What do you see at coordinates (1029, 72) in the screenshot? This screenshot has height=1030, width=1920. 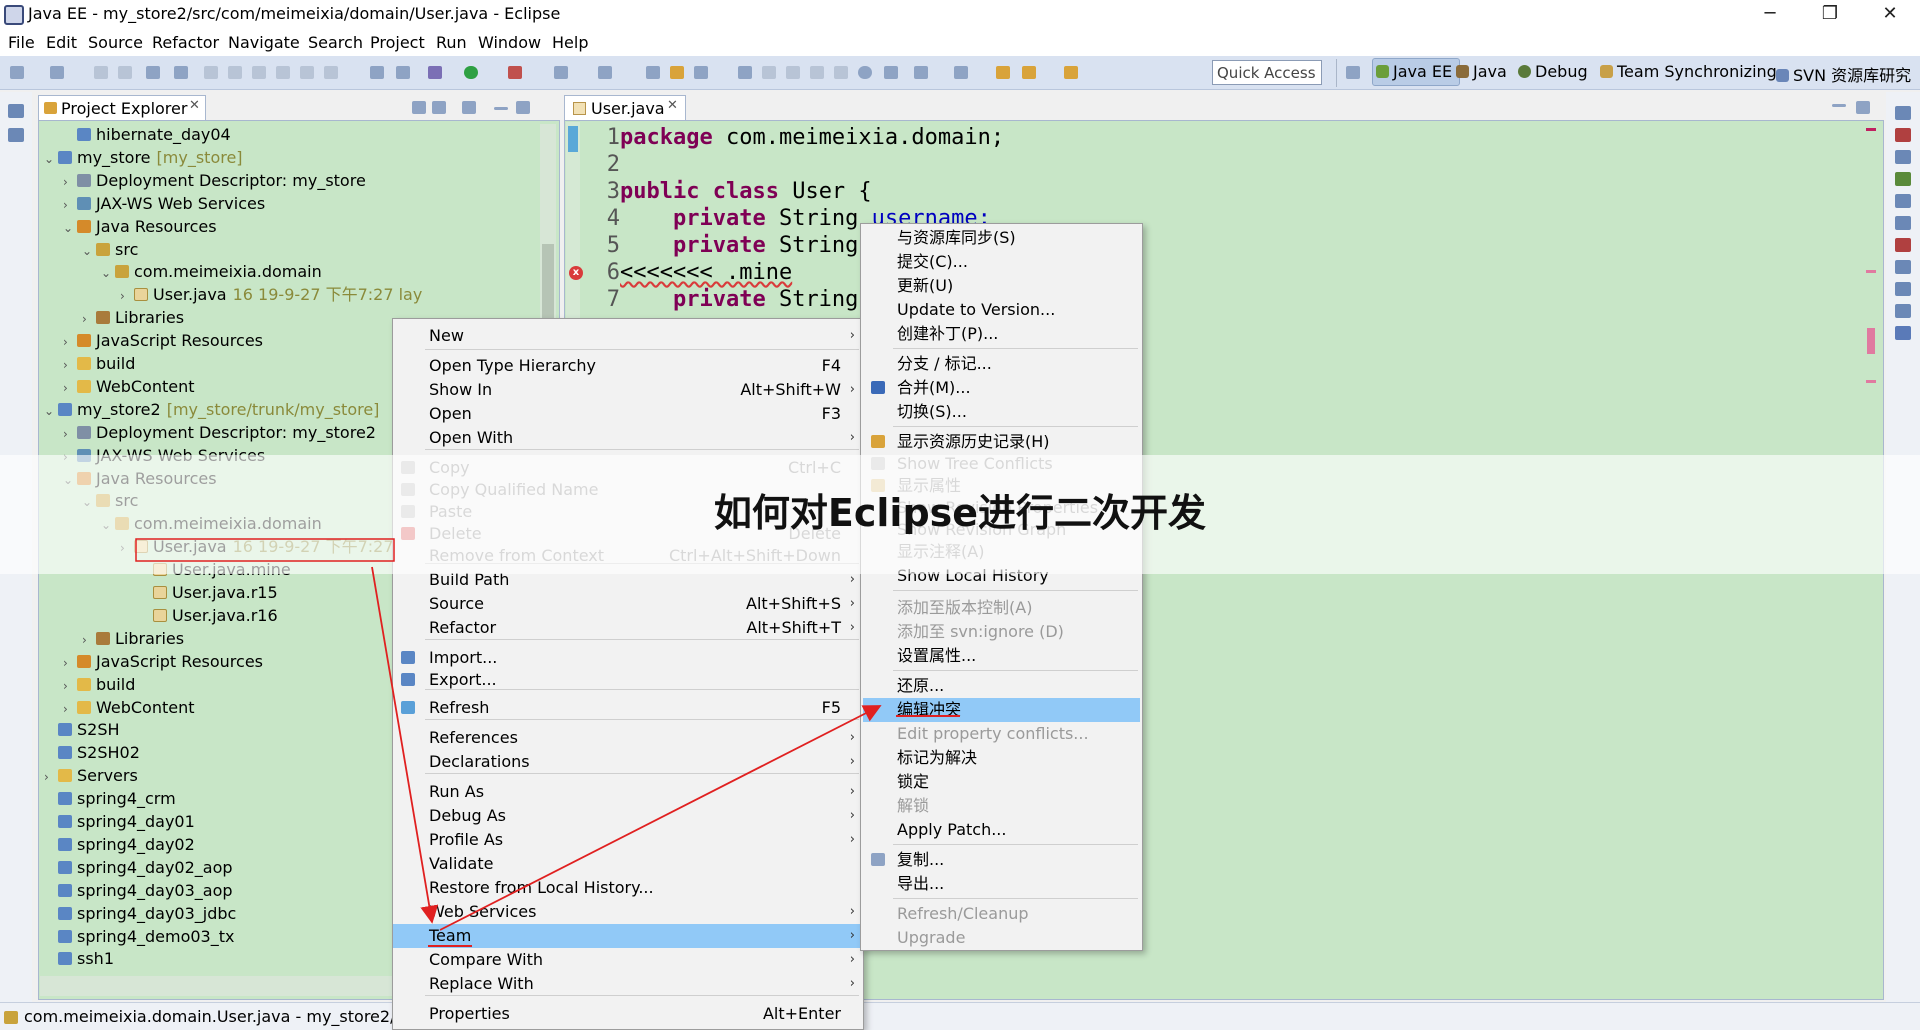 I see `back-icon` at bounding box center [1029, 72].